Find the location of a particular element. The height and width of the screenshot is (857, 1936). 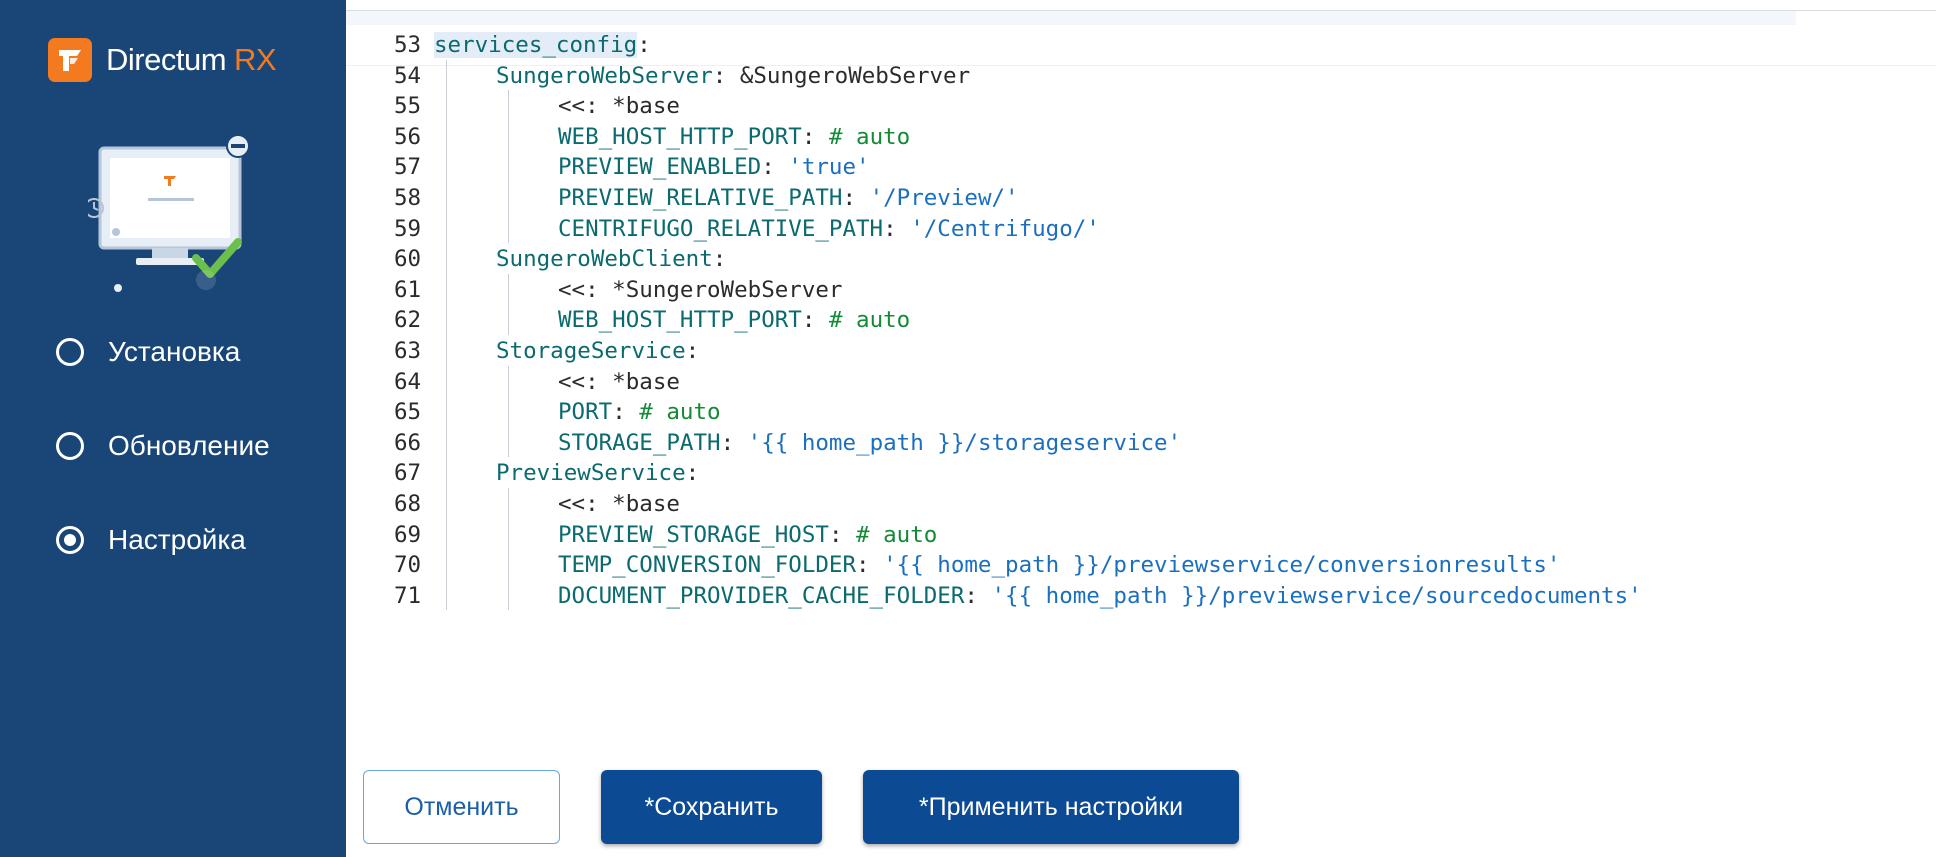

yaml-string: 'true' is located at coordinates (829, 167).